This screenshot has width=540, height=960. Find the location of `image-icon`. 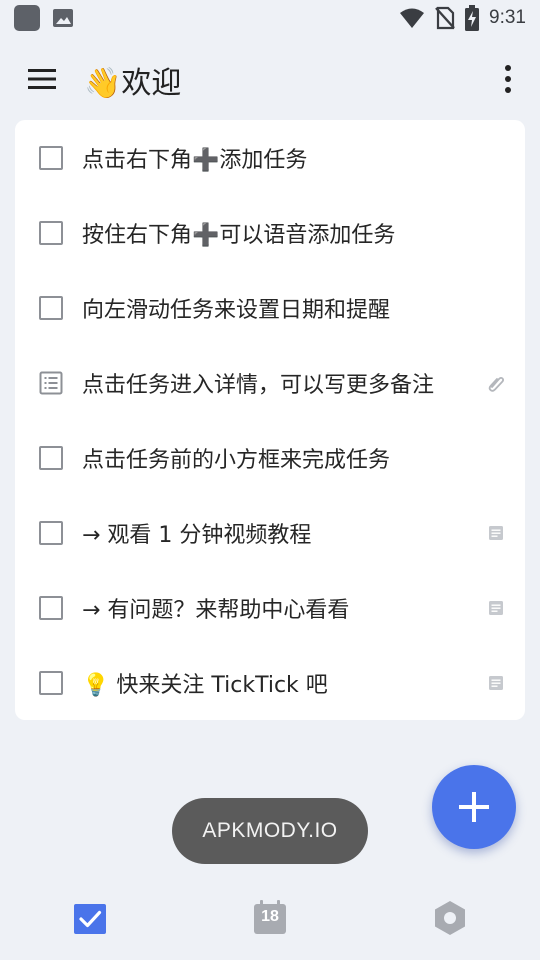

image-icon is located at coordinates (63, 18).